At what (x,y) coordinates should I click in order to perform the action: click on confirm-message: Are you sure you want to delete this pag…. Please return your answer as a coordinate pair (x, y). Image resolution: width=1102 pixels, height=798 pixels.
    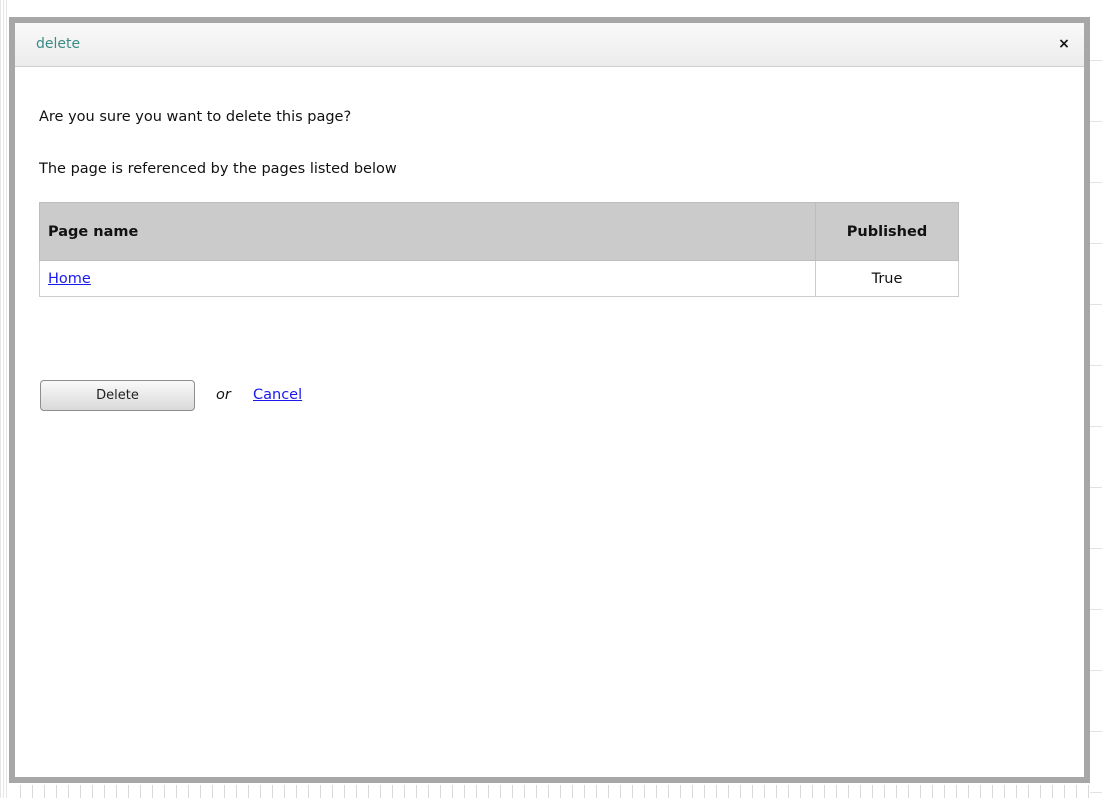
    Looking at the image, I should click on (195, 117).